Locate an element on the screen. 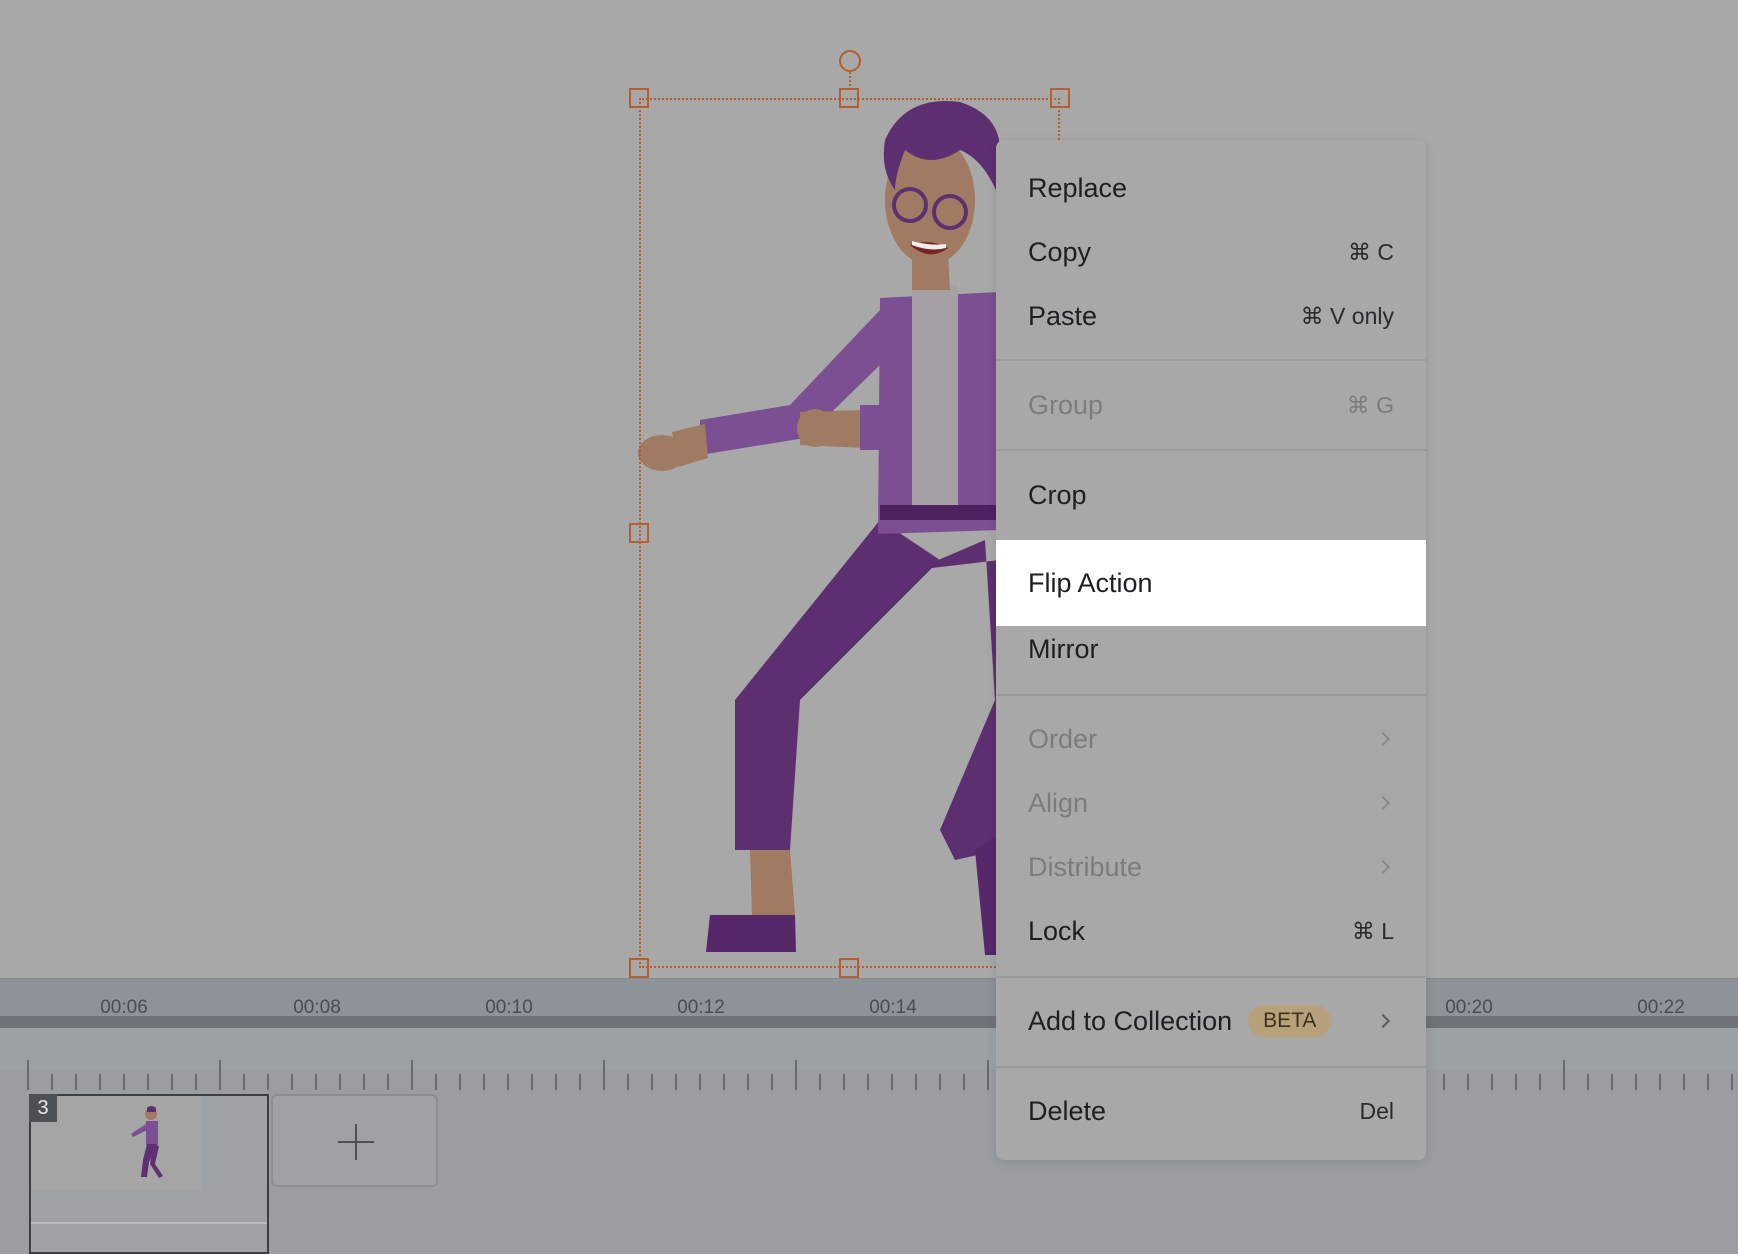 This screenshot has height=1254, width=1738. scene-thumbnail is located at coordinates (149, 1174).